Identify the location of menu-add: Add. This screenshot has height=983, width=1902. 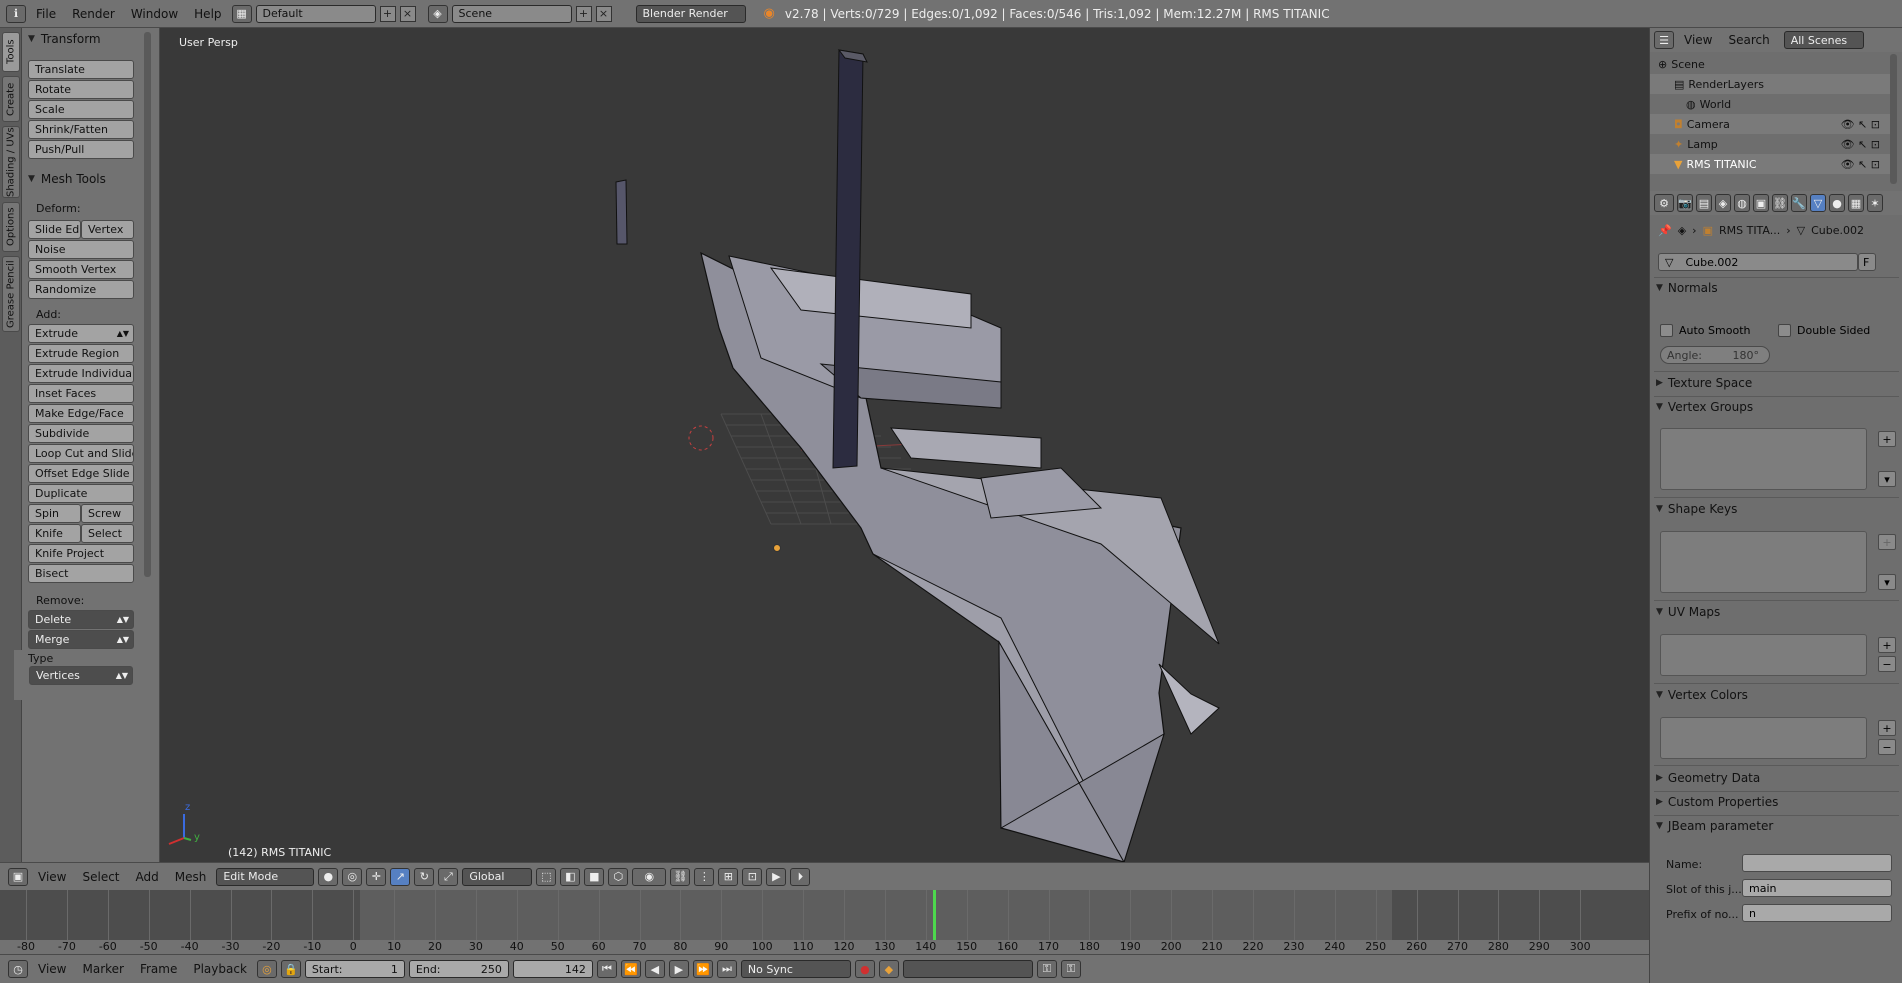
(147, 877).